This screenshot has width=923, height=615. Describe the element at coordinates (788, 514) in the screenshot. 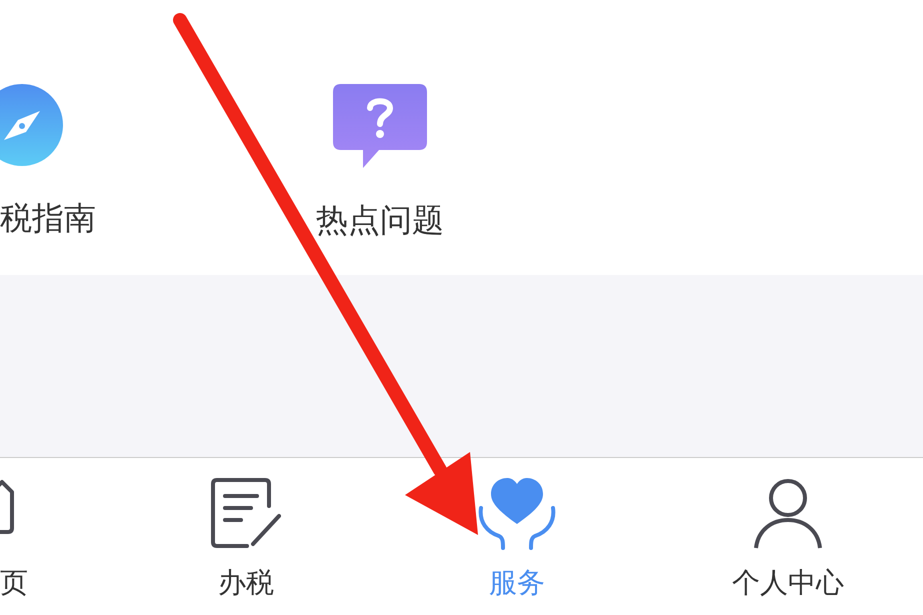

I see `person-icon` at that location.